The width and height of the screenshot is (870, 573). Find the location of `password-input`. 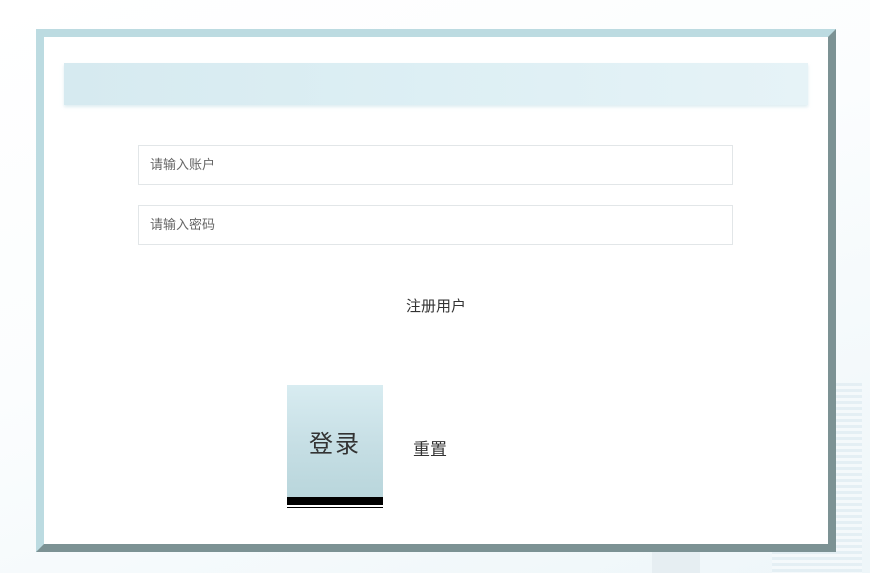

password-input is located at coordinates (435, 225).